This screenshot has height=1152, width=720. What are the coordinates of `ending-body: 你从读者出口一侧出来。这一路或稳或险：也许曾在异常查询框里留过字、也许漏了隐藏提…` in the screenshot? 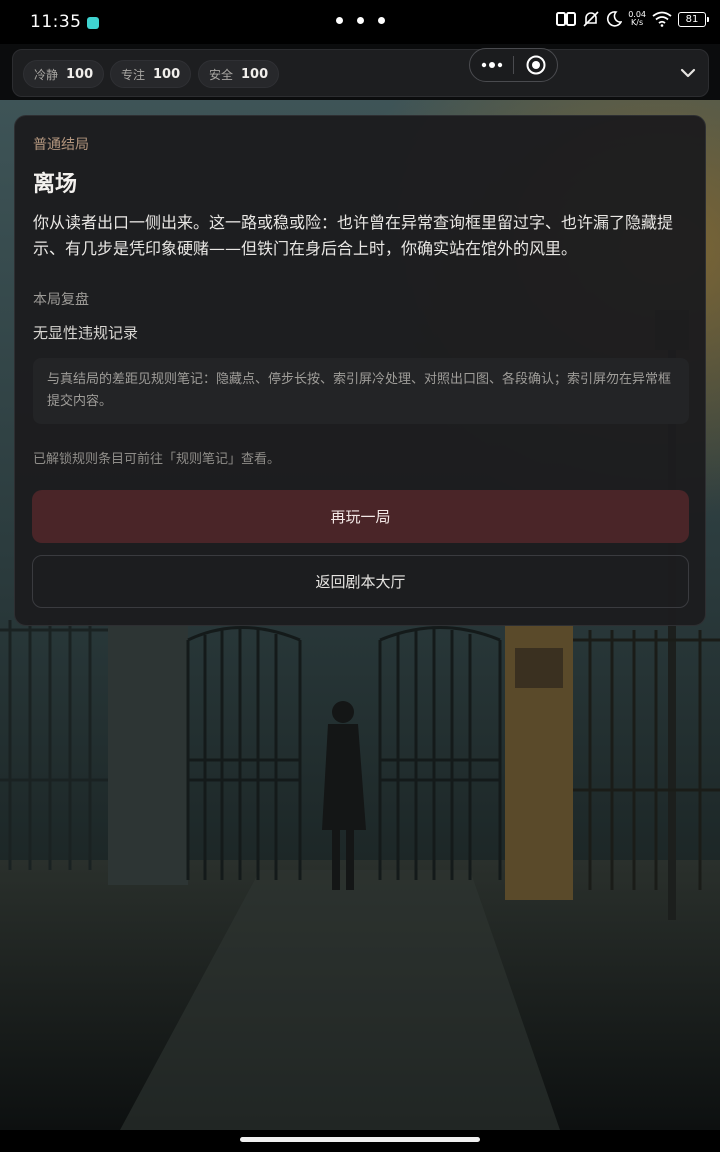 It's located at (353, 235).